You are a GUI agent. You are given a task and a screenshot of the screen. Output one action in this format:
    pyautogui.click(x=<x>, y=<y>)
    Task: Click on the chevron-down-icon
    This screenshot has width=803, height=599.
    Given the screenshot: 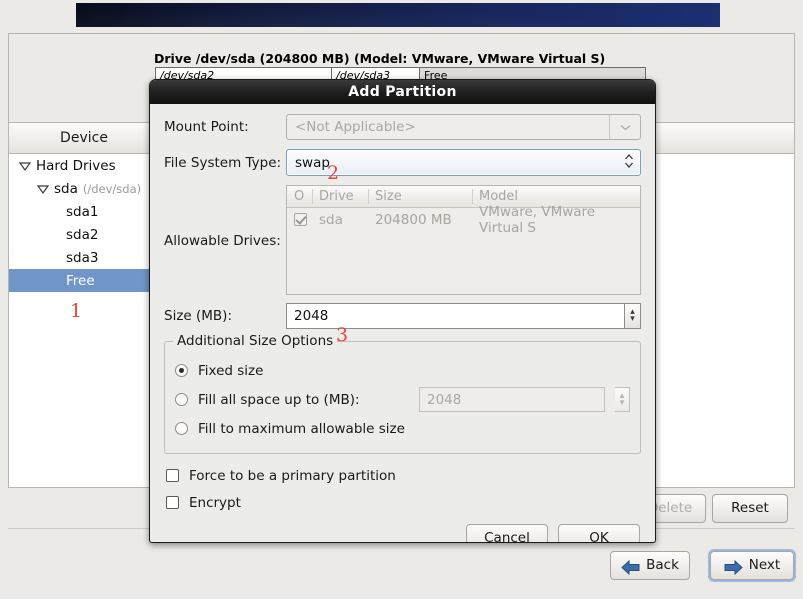 What is the action you would take?
    pyautogui.click(x=624, y=127)
    